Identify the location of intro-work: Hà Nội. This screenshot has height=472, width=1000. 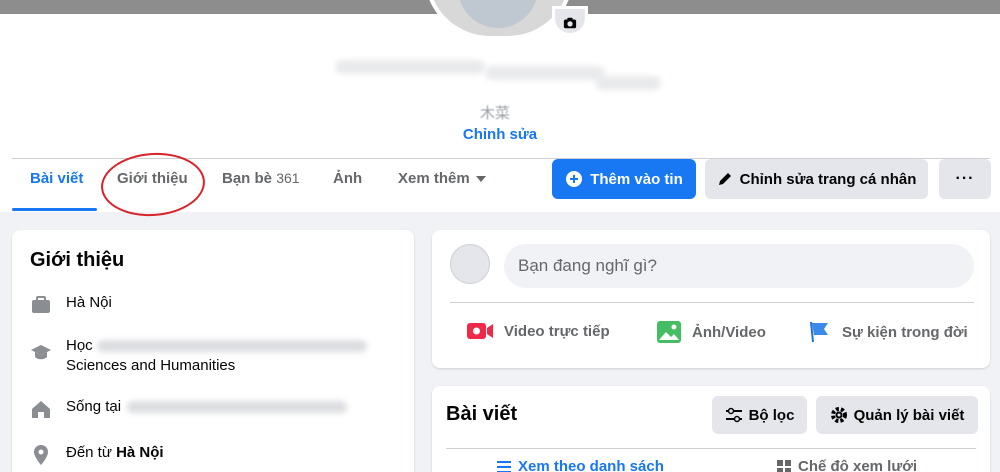
(71, 305).